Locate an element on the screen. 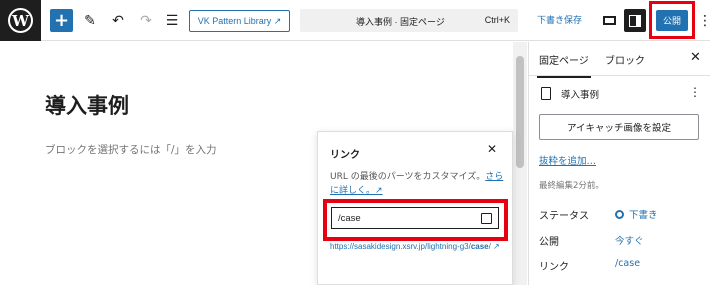 Image resolution: width=710 pixels, height=285 pixels. status-value-text: 下書き is located at coordinates (643, 215).